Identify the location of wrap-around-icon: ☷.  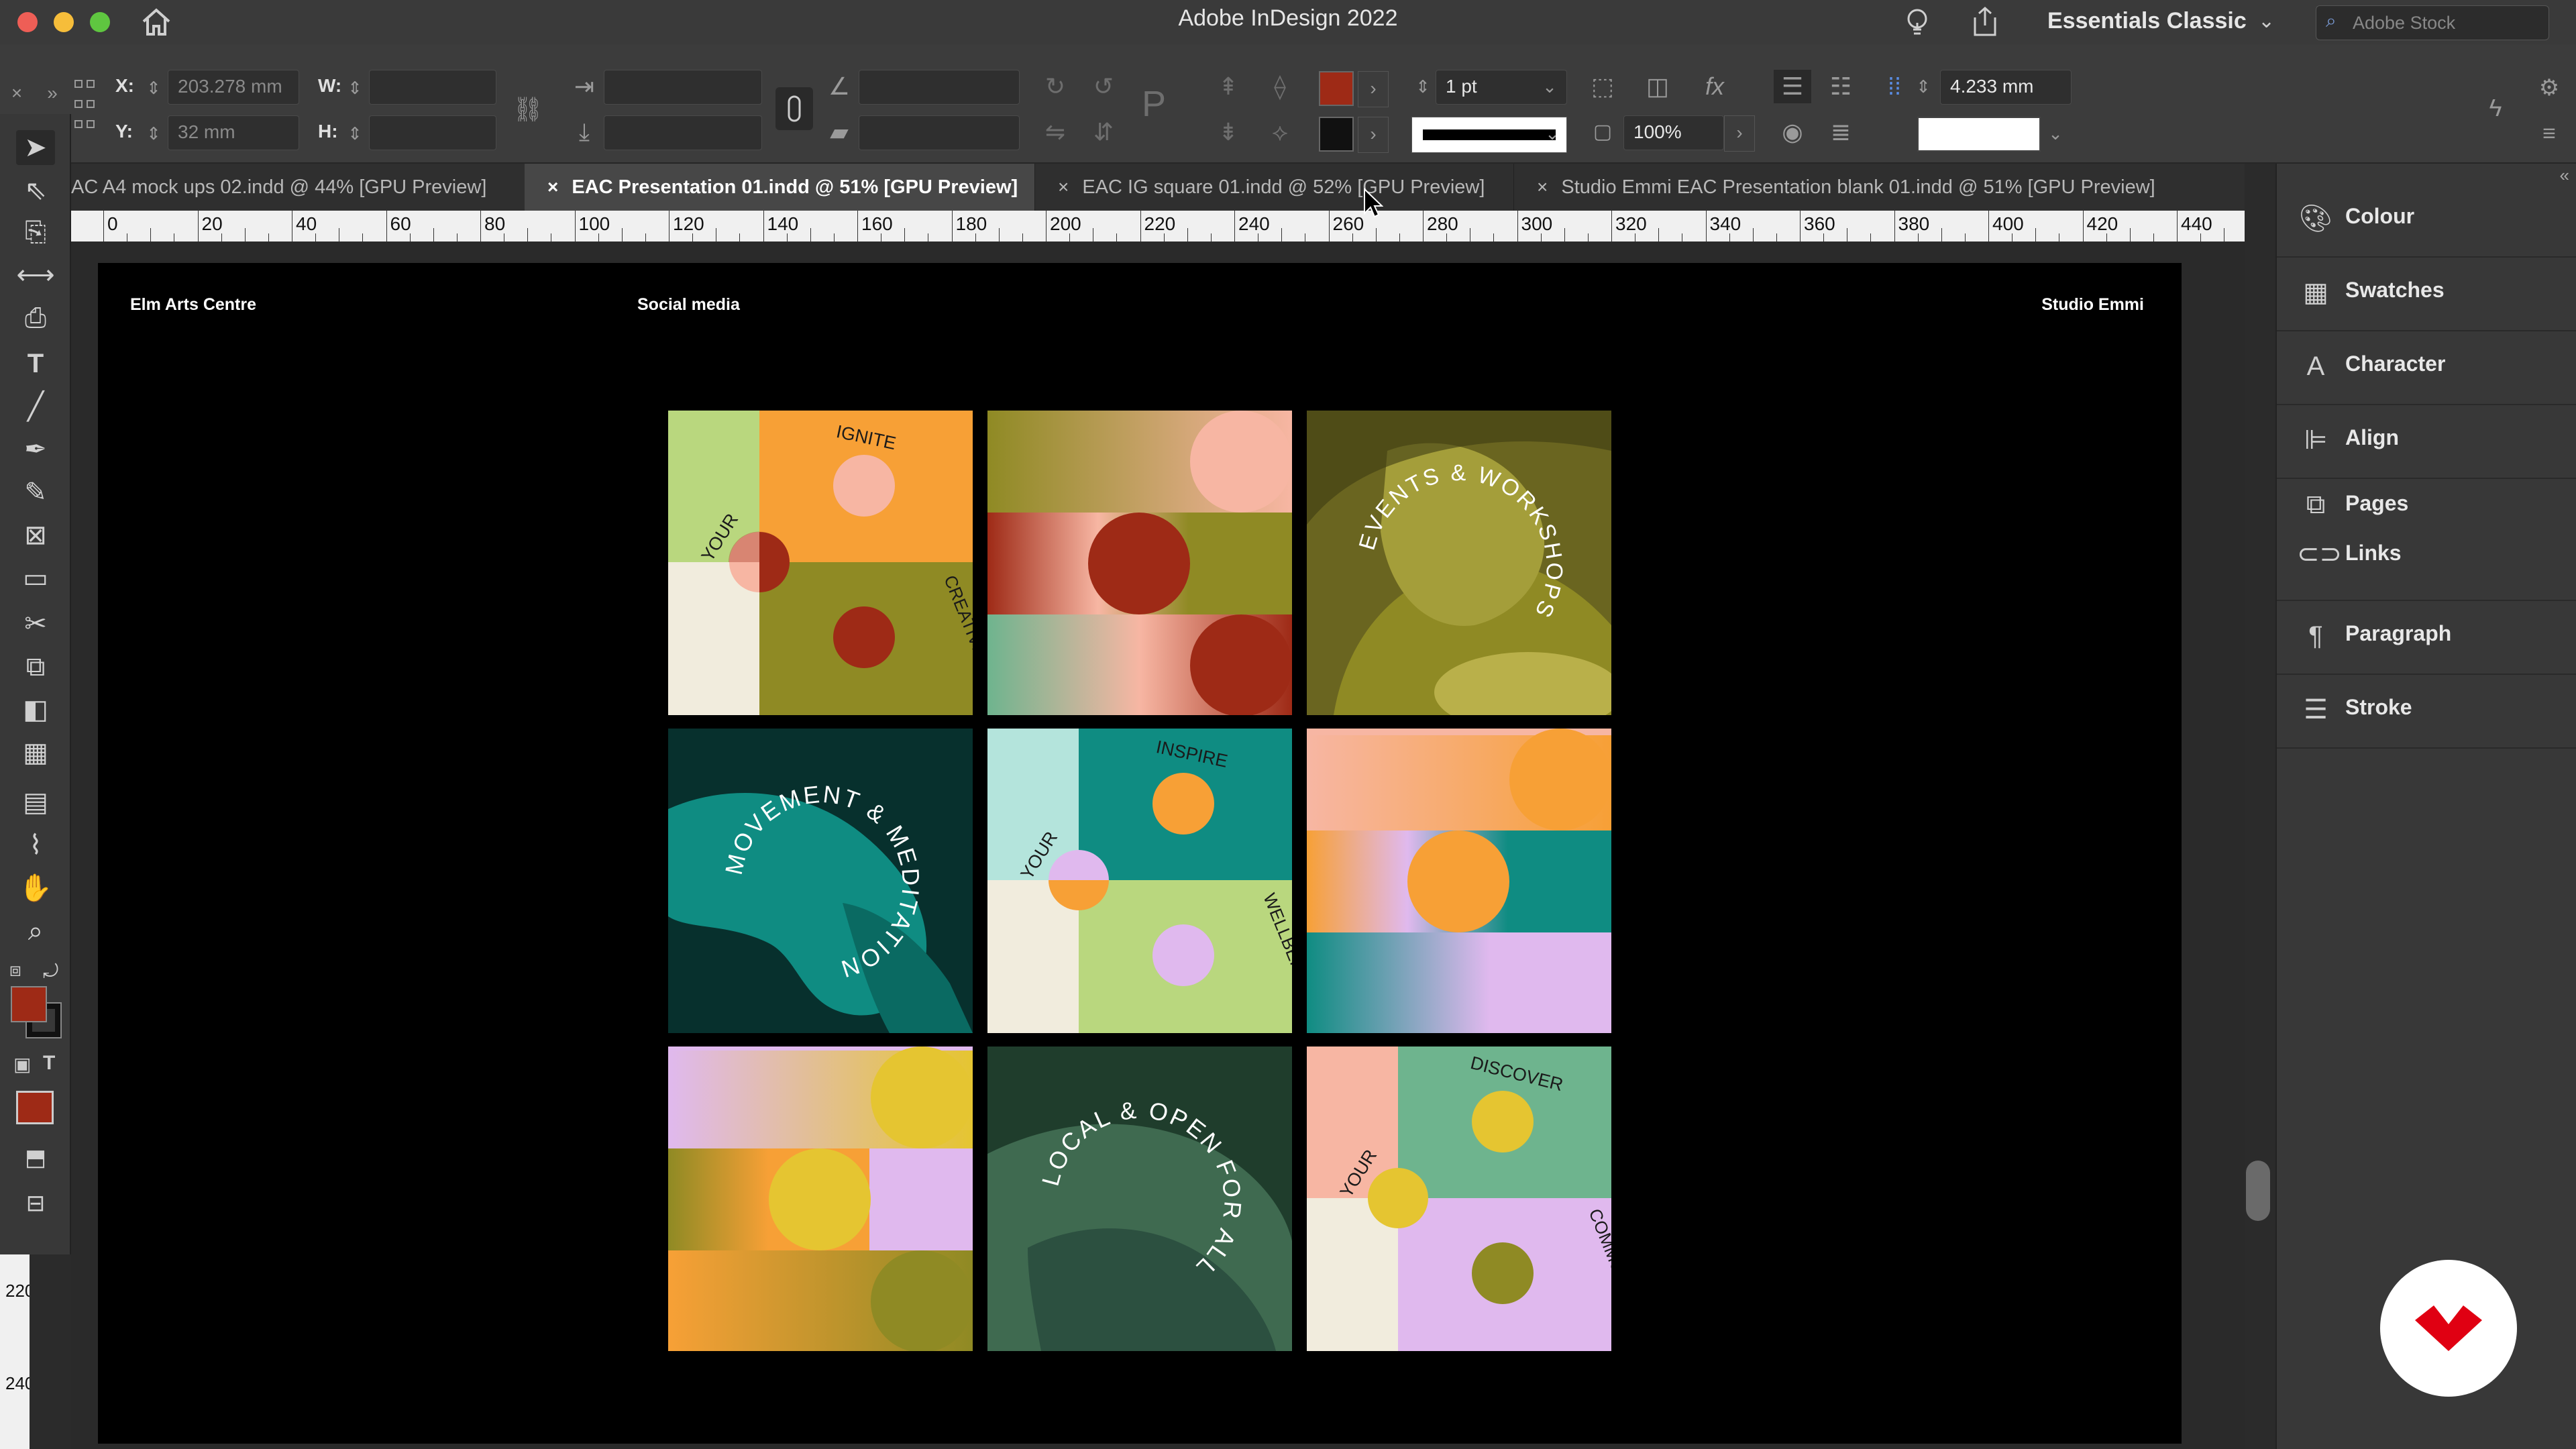
(1841, 86).